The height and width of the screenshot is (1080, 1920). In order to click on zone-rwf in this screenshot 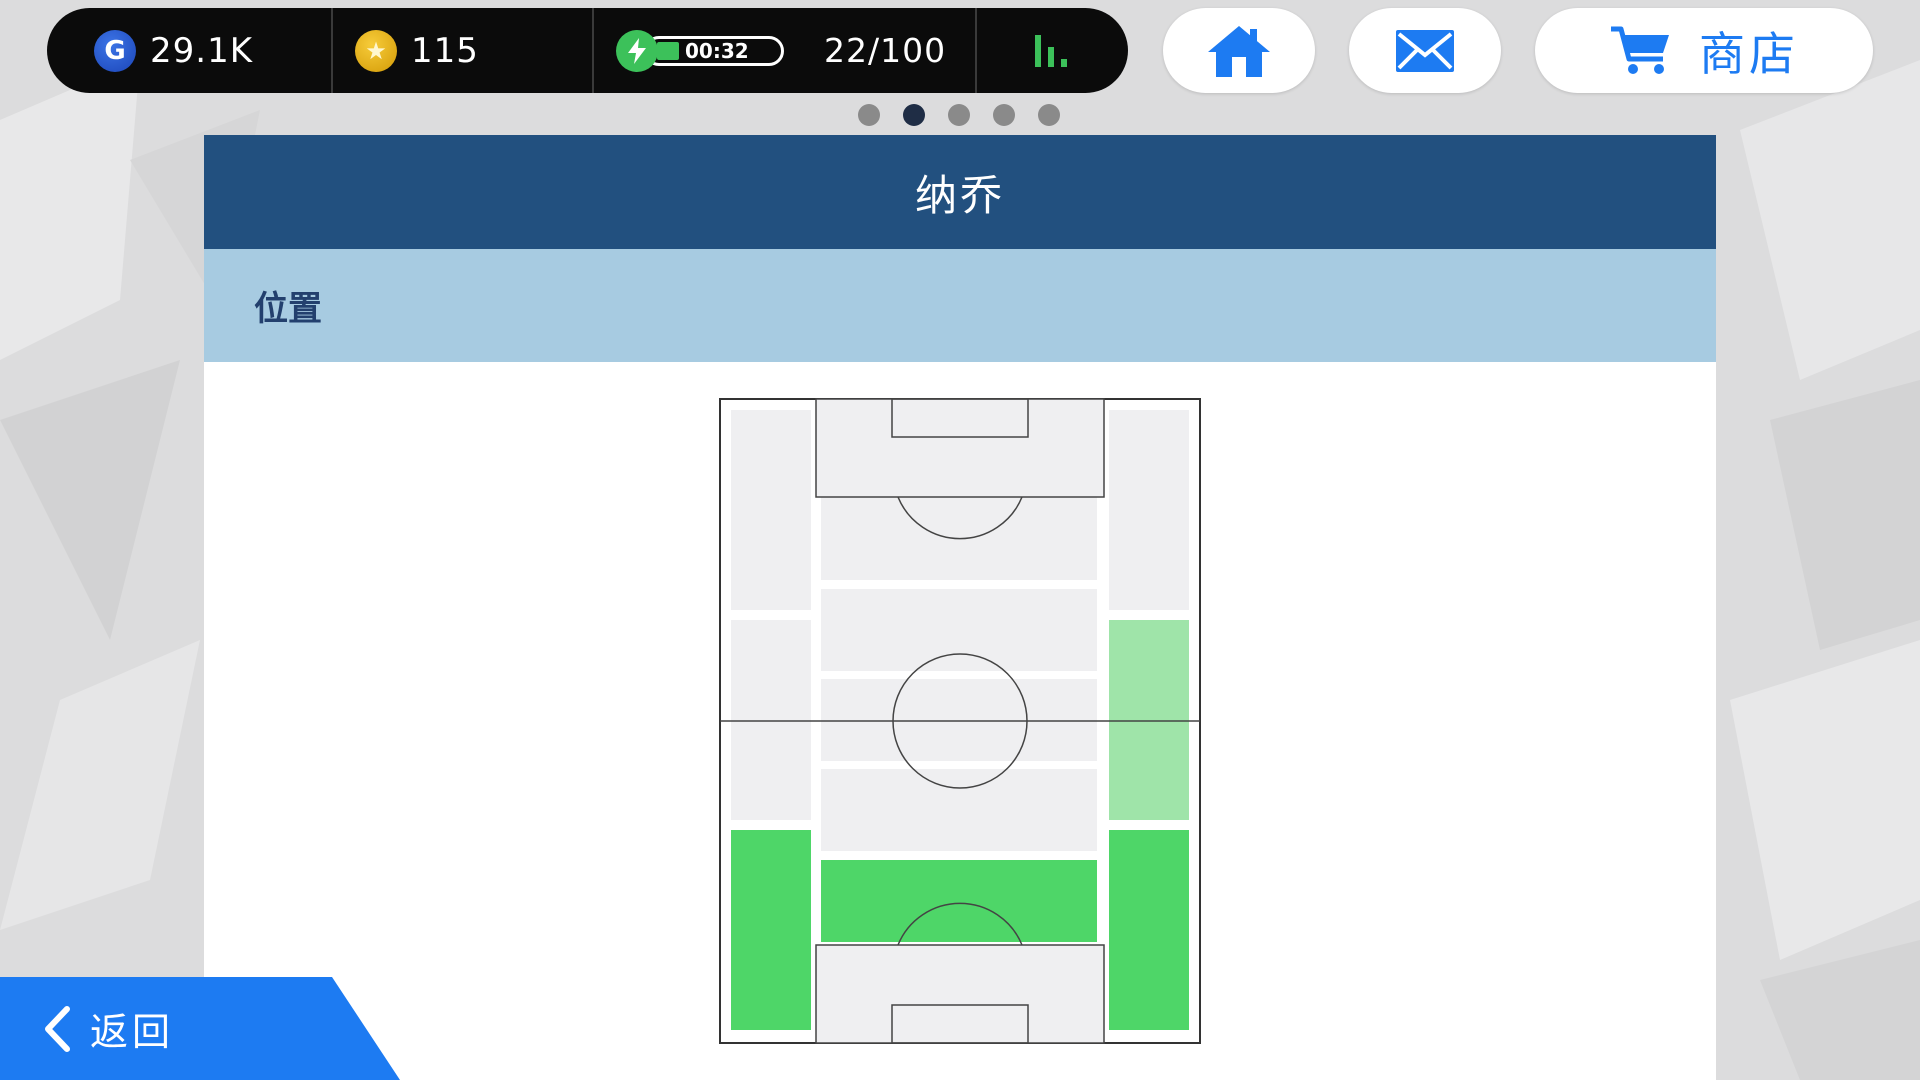, I will do `click(1149, 510)`.